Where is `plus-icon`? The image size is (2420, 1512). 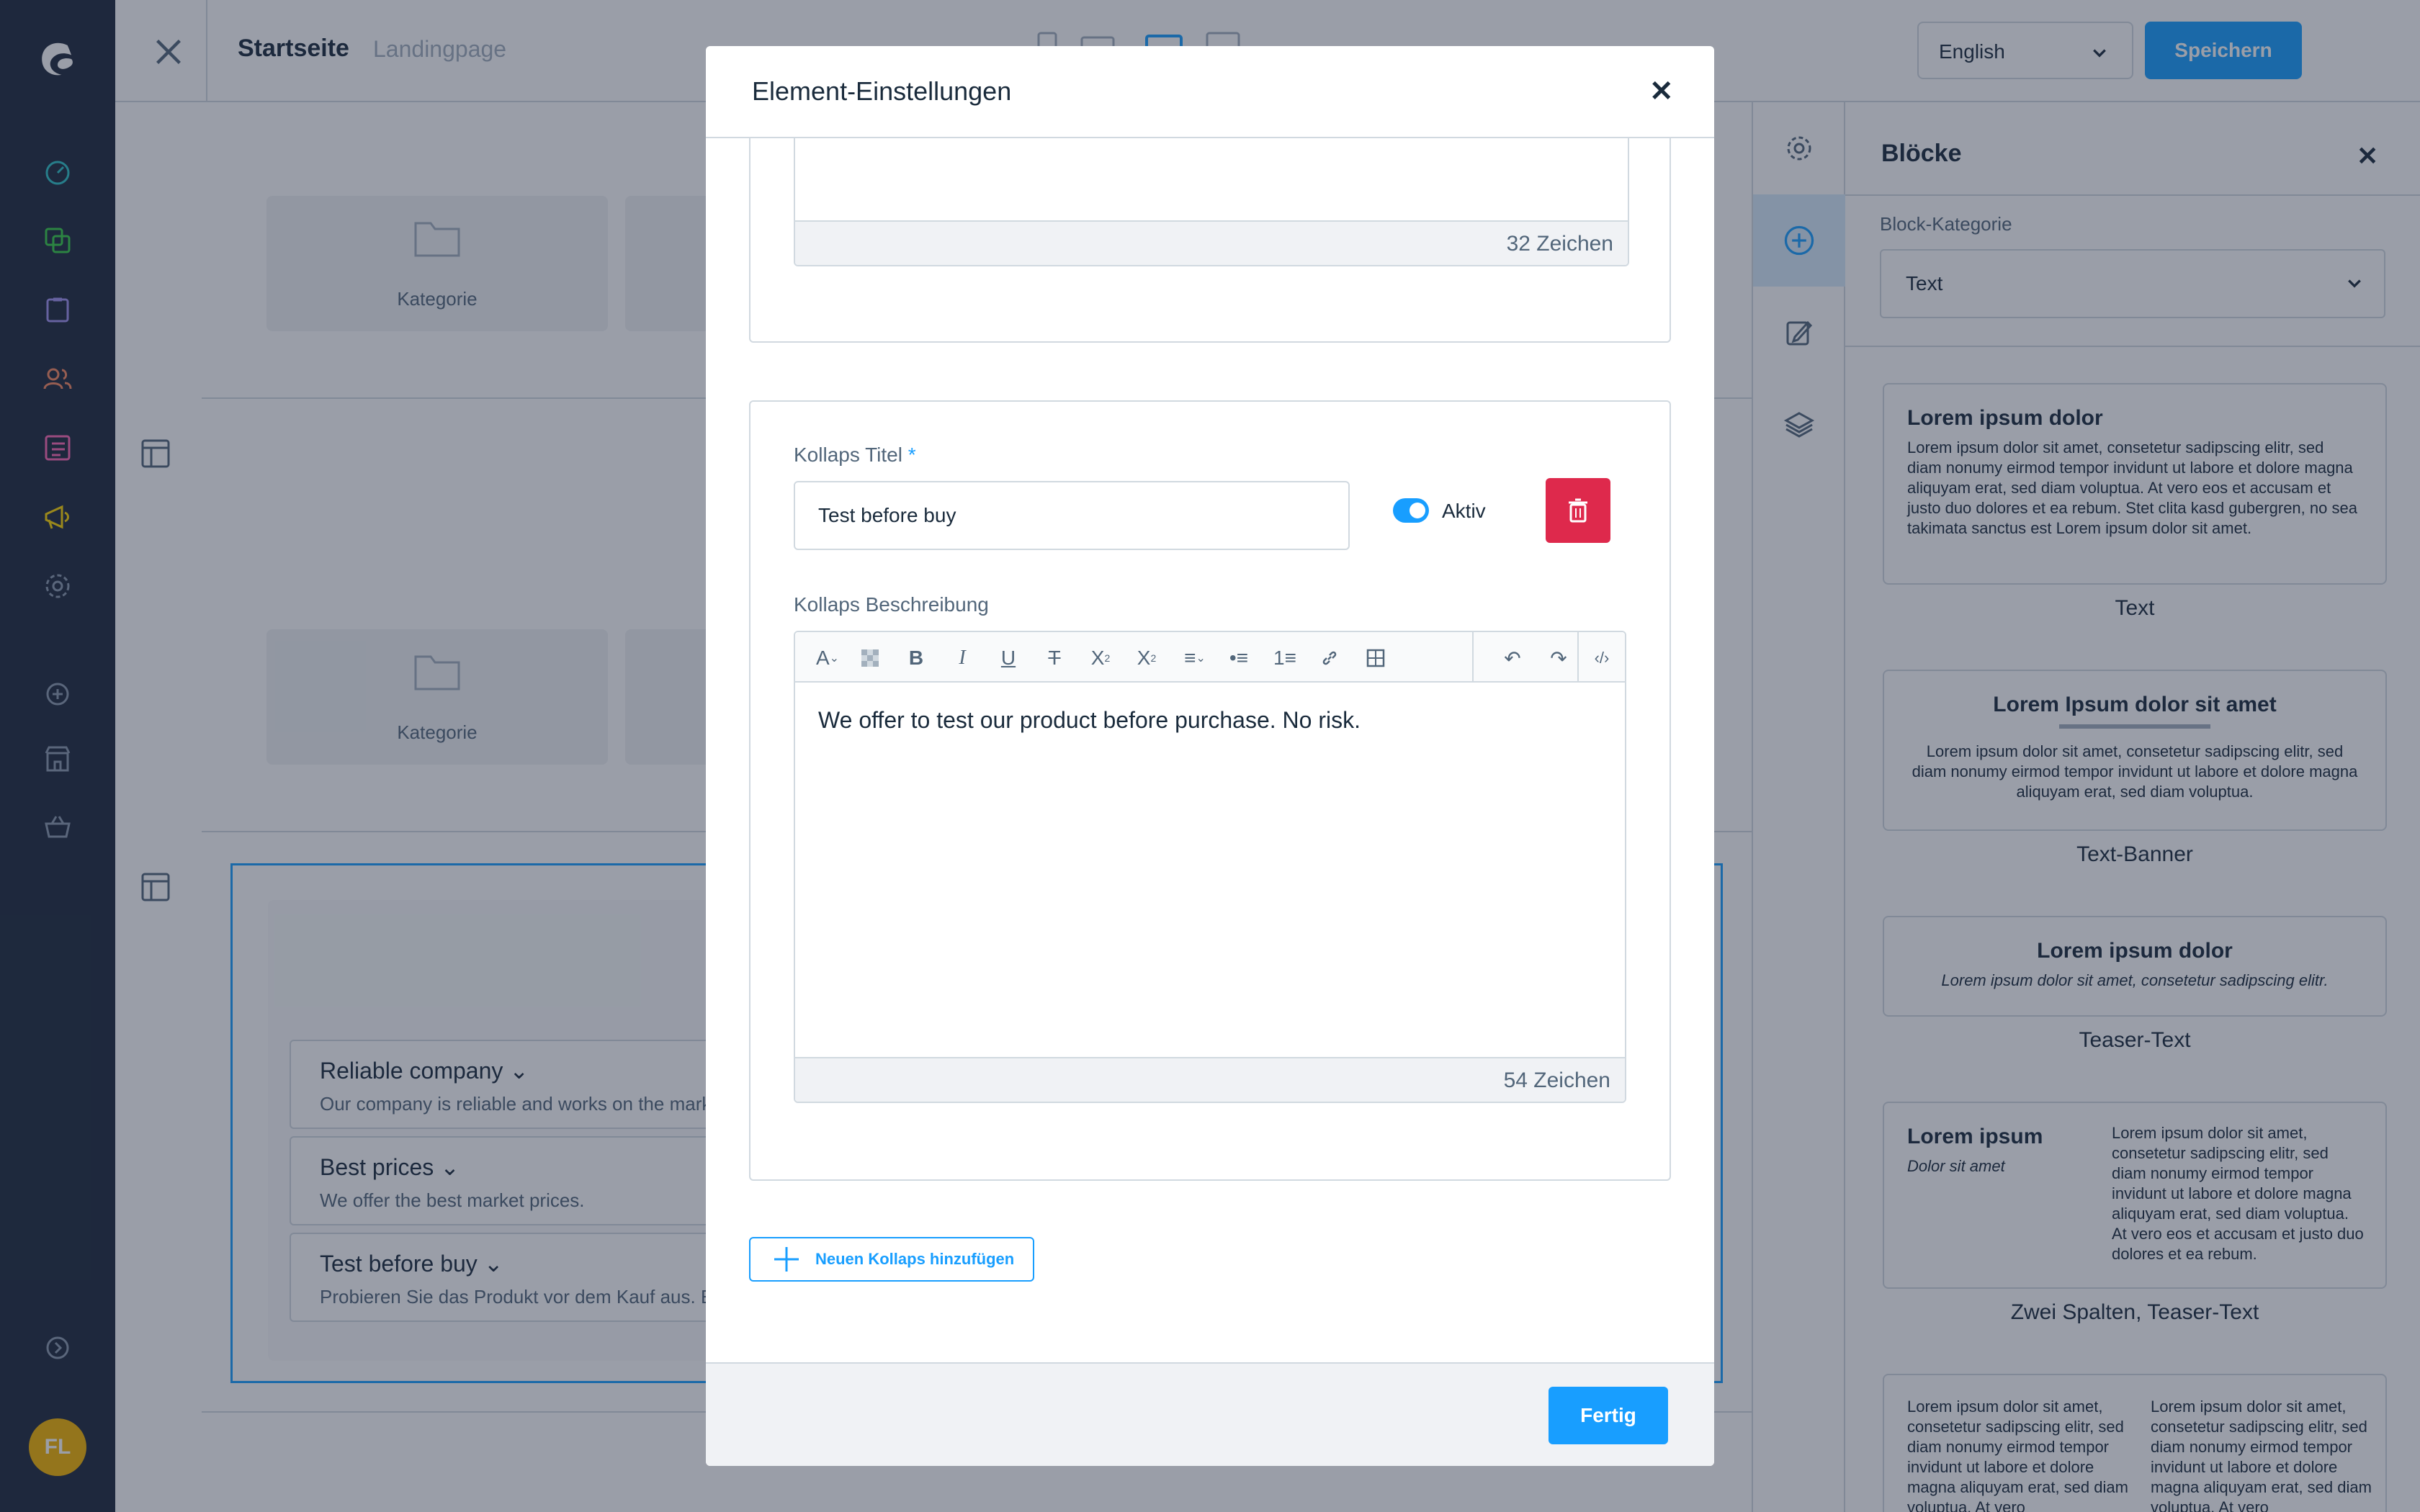
plus-icon is located at coordinates (786, 1259).